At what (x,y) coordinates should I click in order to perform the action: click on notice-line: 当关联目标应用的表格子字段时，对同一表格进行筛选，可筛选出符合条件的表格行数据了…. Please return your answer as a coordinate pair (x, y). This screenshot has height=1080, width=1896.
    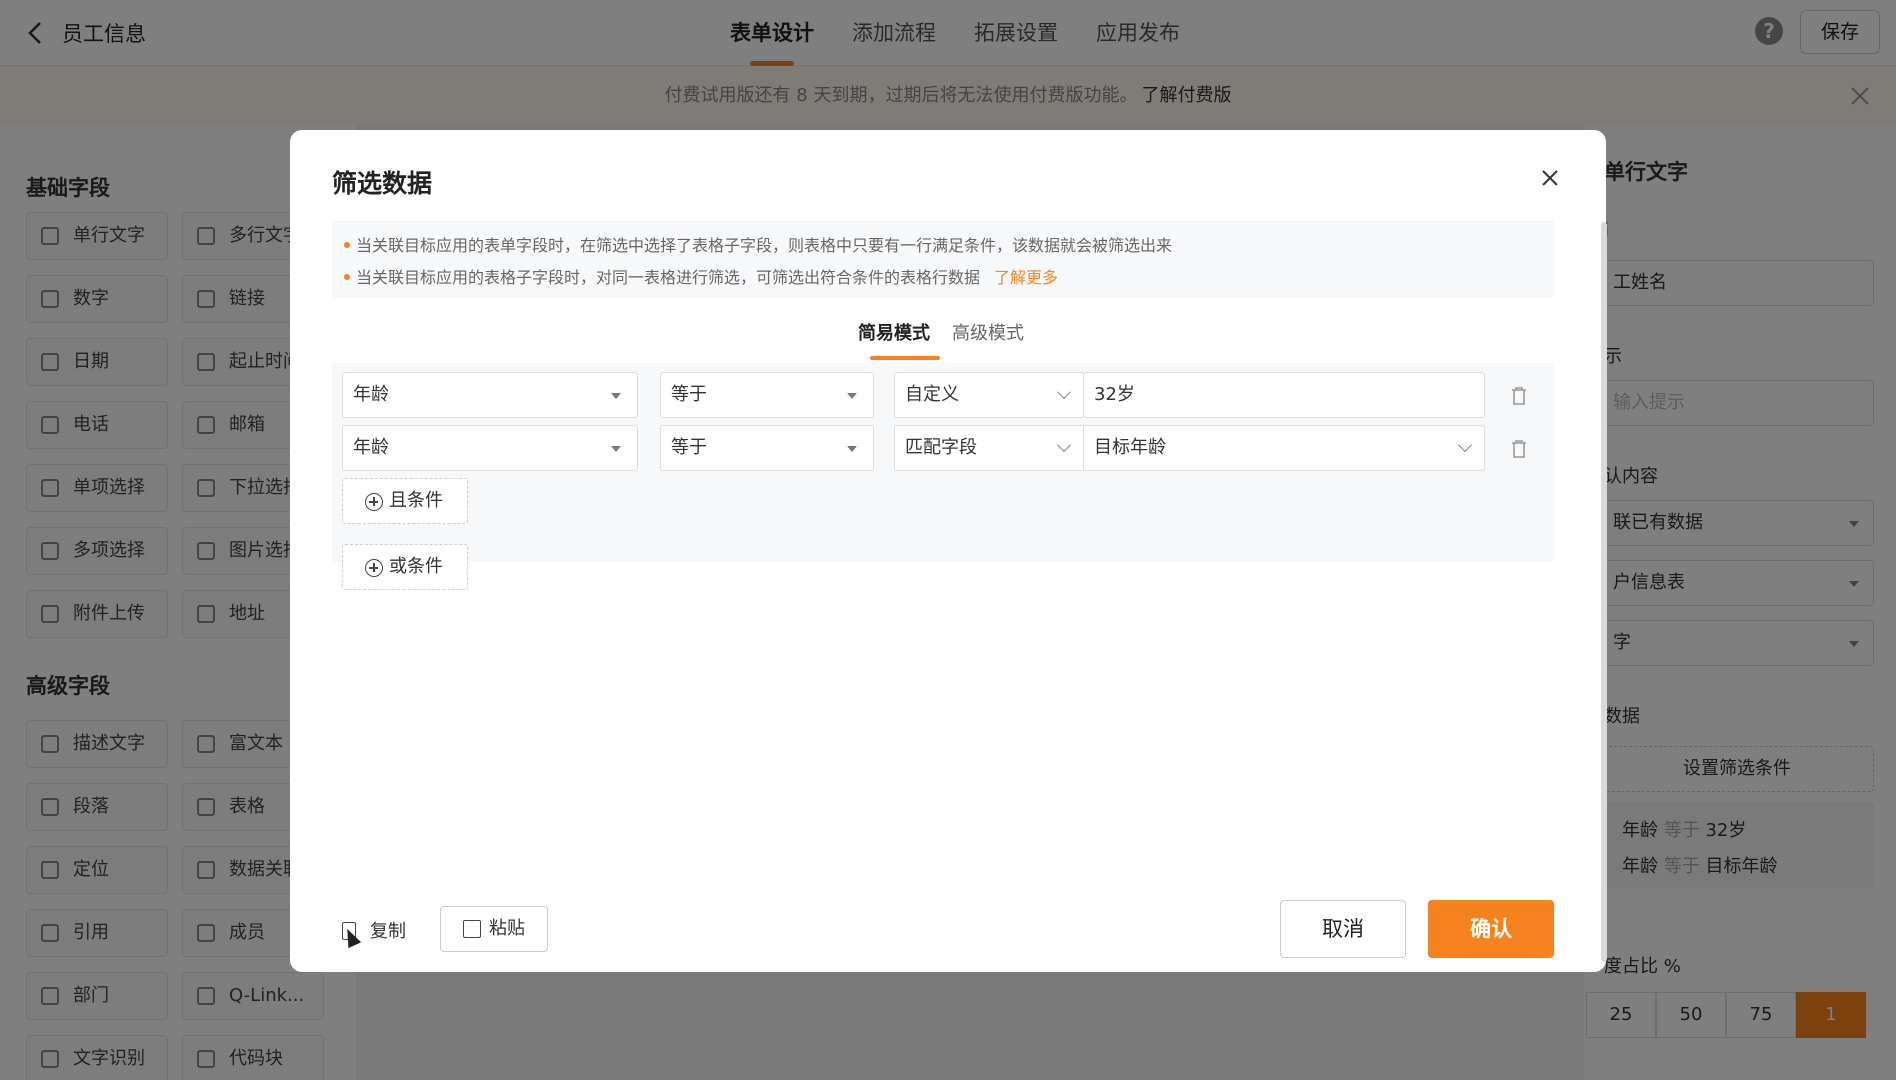
    Looking at the image, I should click on (701, 276).